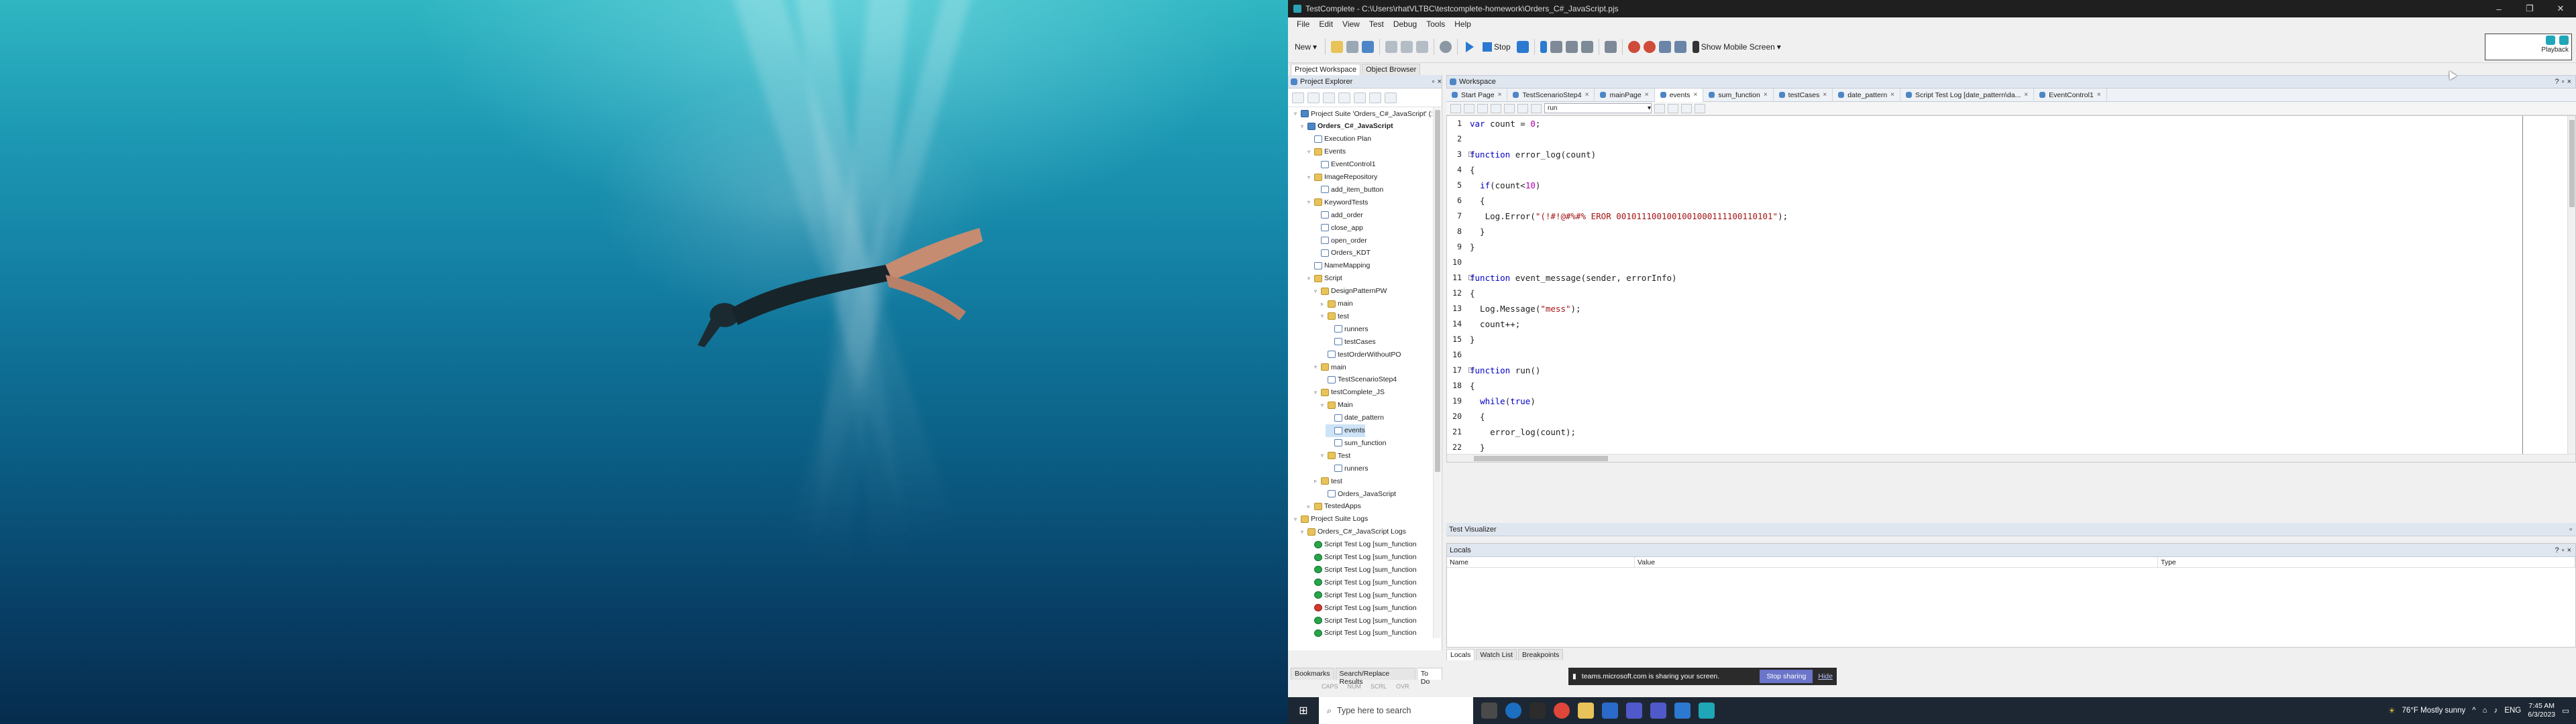 This screenshot has height=724, width=2576. I want to click on copy-icon, so click(1407, 46).